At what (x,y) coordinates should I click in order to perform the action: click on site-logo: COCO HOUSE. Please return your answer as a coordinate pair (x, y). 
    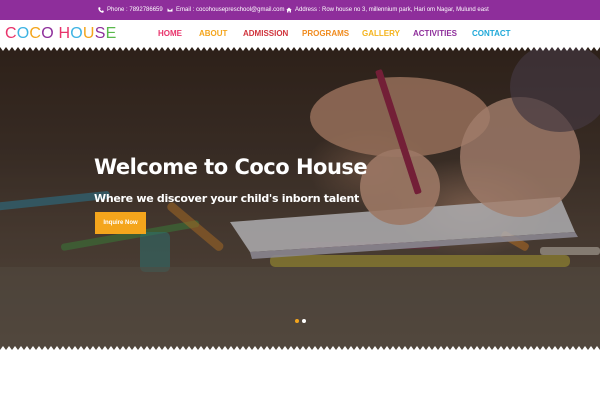
    Looking at the image, I should click on (60, 34).